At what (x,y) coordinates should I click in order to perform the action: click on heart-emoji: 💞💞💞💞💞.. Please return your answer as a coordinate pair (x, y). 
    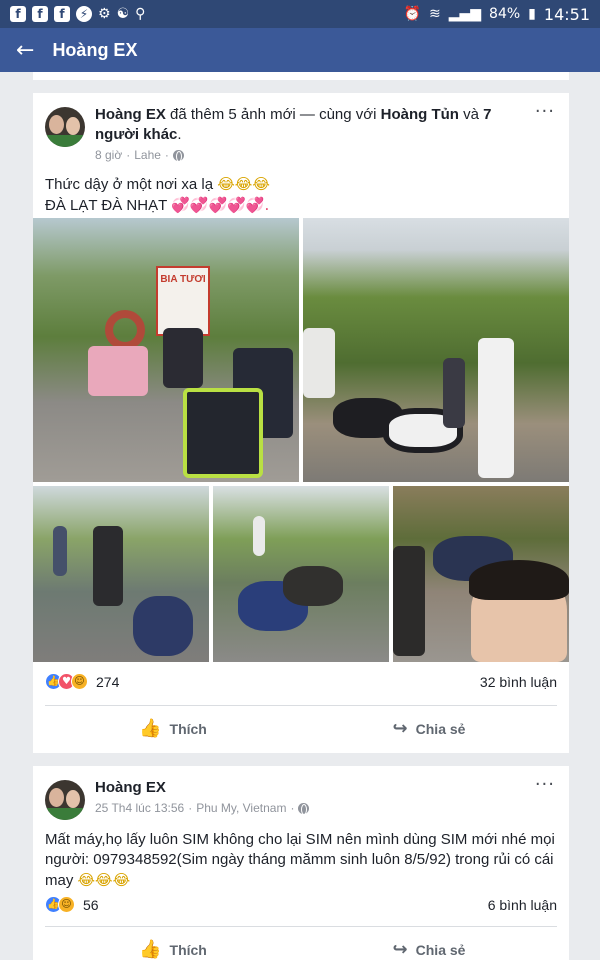
    Looking at the image, I should click on (220, 205).